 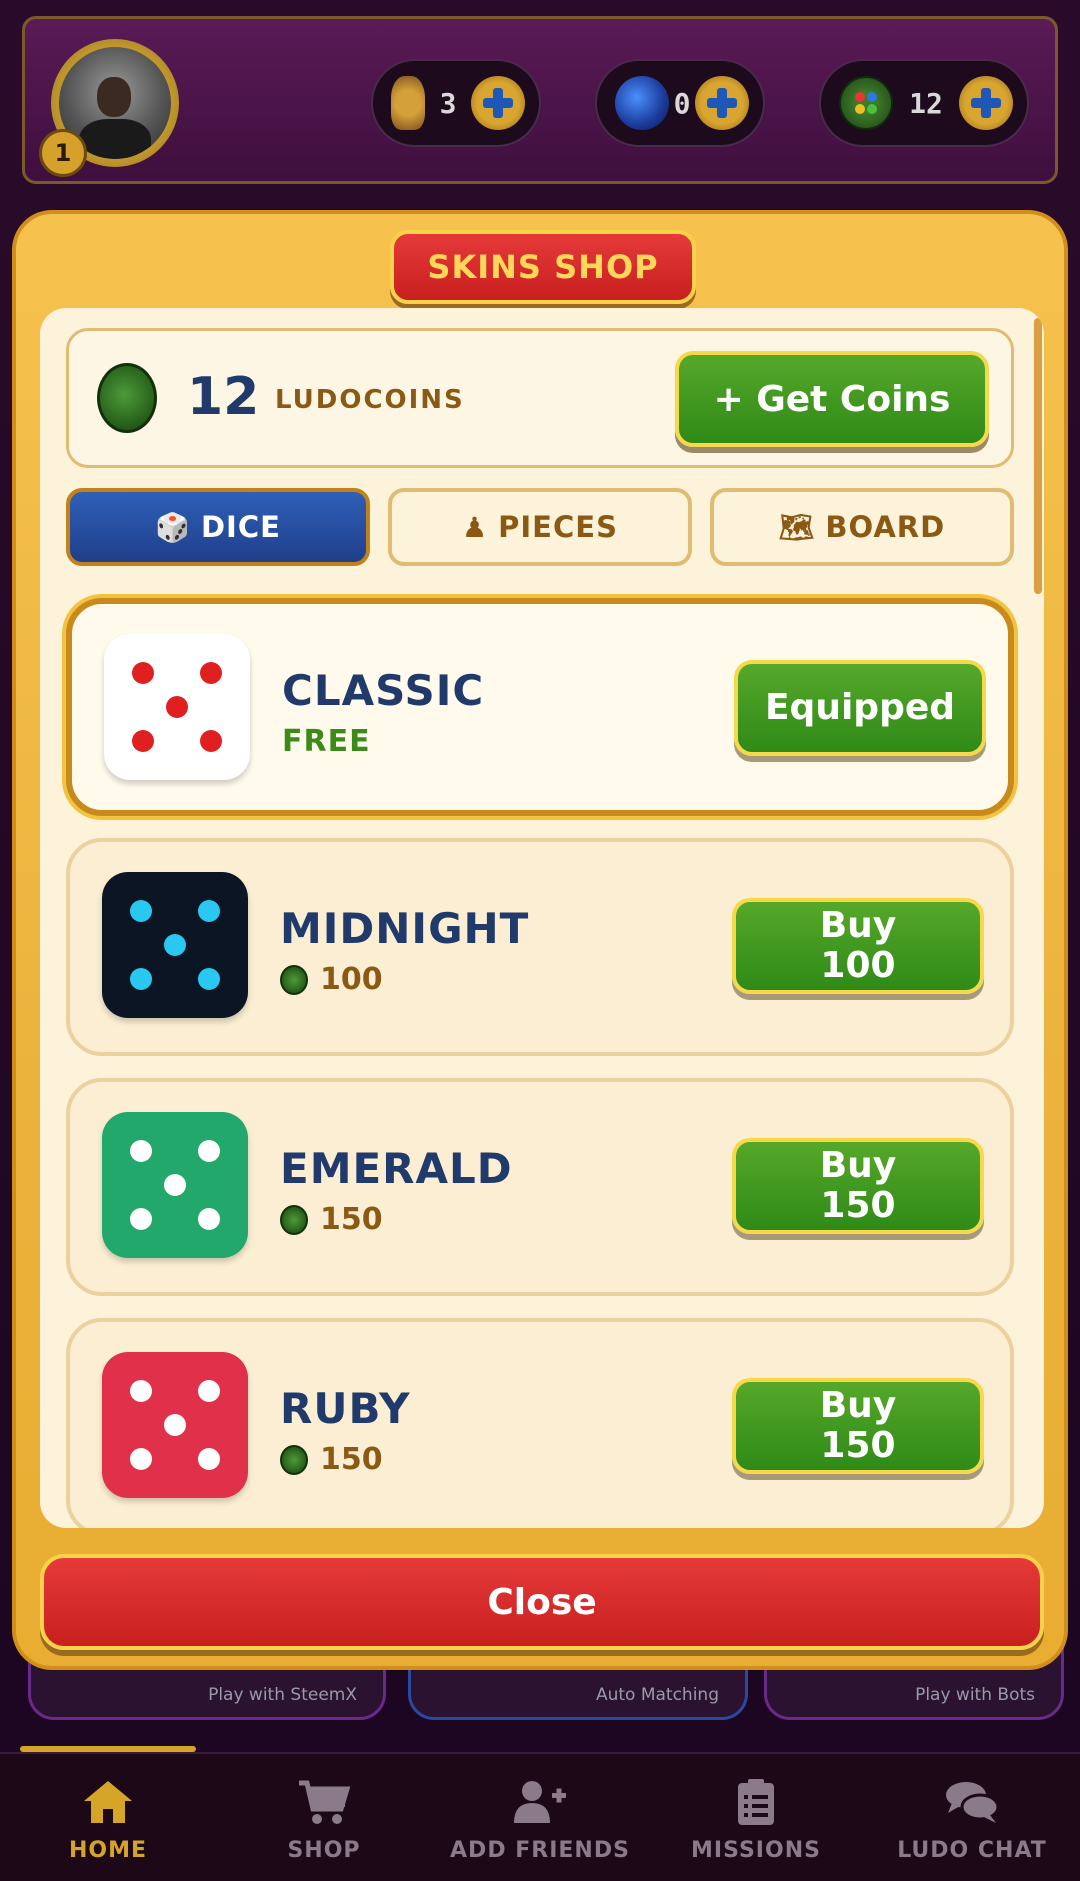 I want to click on tab-board: 🗺 BOARD, so click(x=862, y=527).